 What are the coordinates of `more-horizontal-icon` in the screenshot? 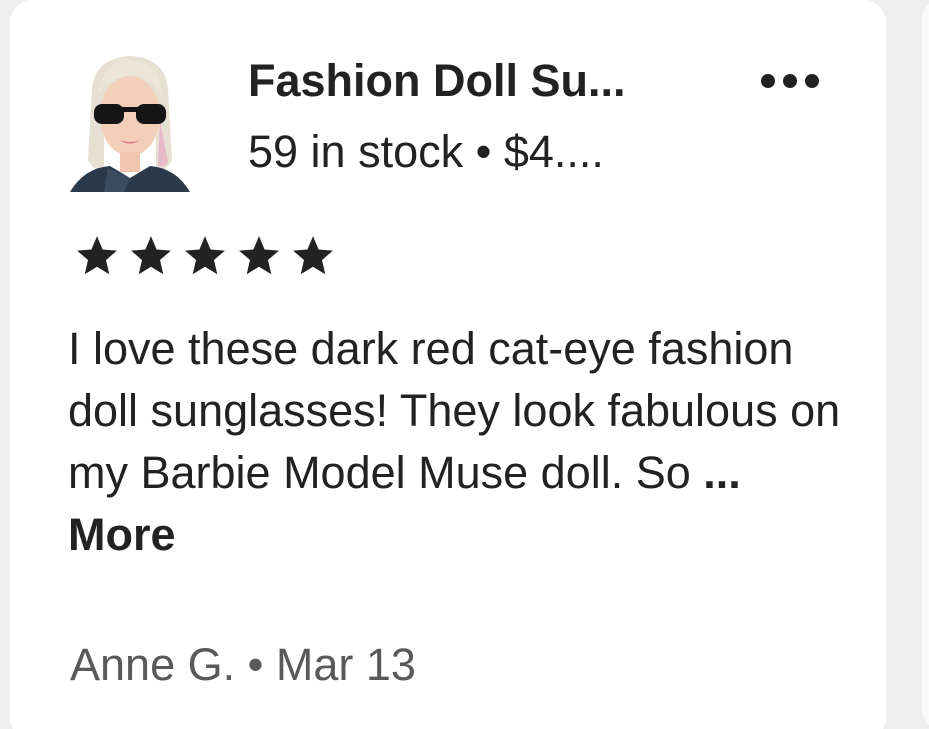 It's located at (790, 81).